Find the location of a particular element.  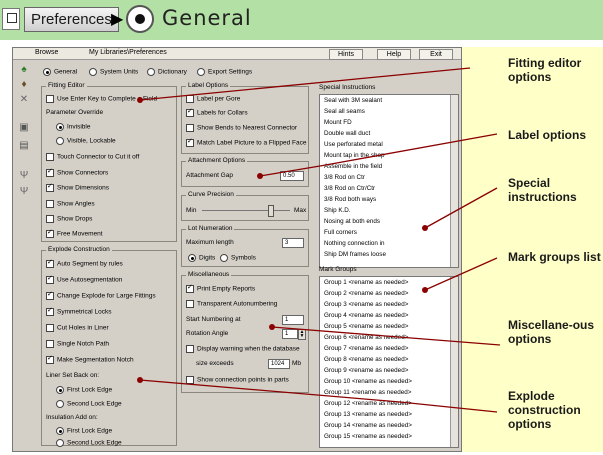

curve-max-label: Max is located at coordinates (300, 210).